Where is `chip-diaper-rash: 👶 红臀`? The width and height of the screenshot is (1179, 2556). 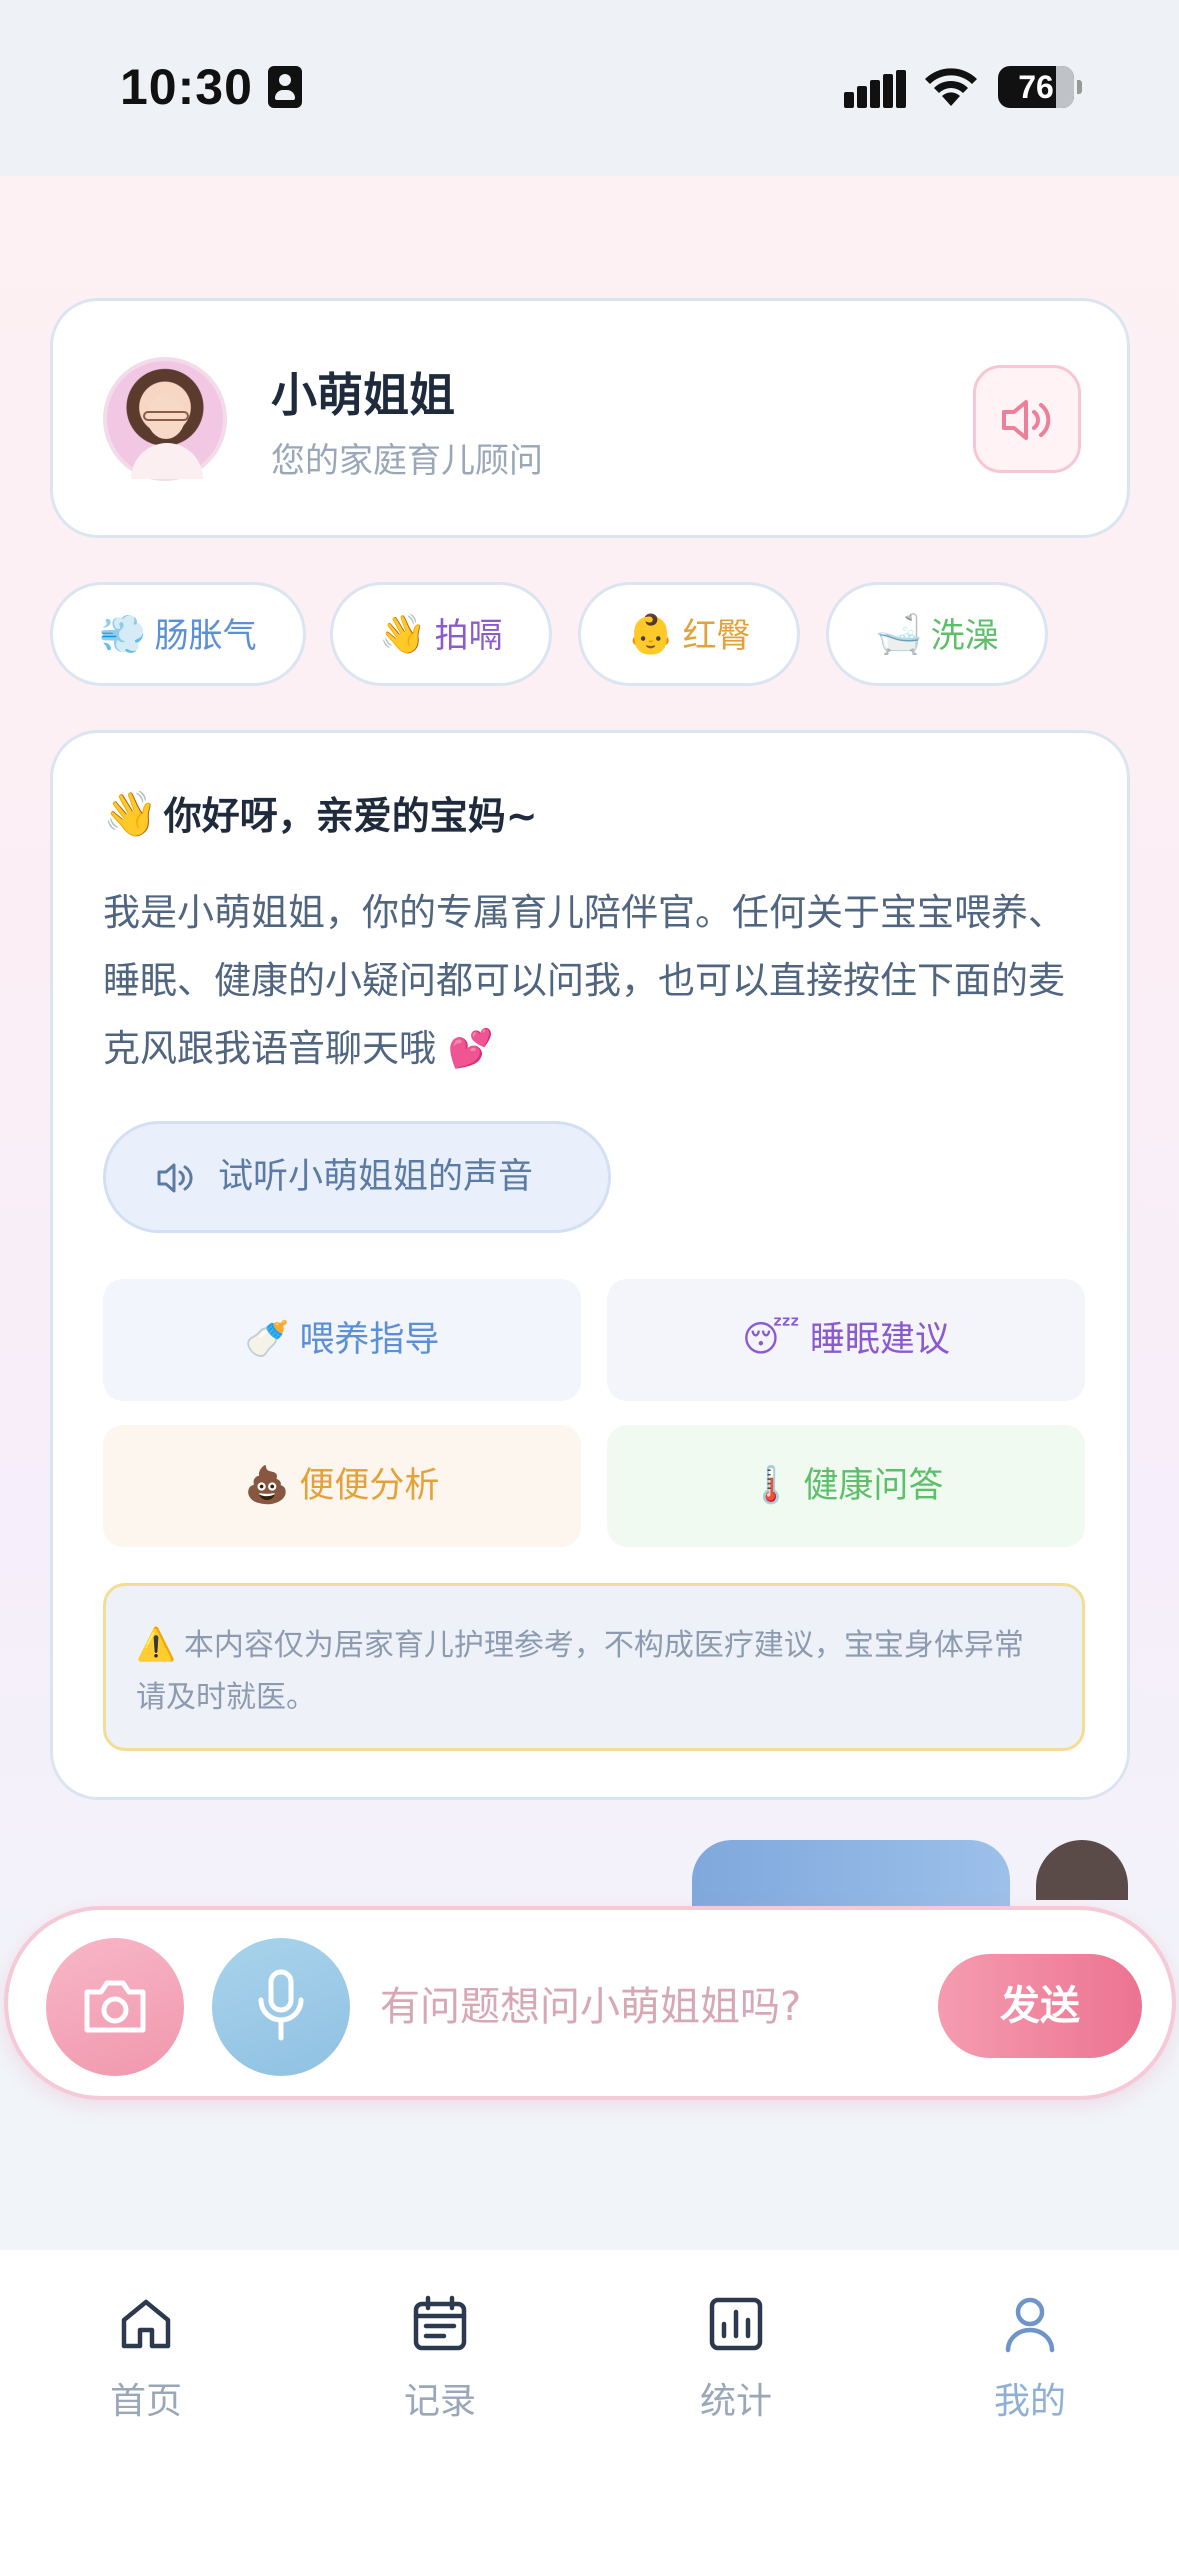 chip-diaper-rash: 👶 红臀 is located at coordinates (689, 634).